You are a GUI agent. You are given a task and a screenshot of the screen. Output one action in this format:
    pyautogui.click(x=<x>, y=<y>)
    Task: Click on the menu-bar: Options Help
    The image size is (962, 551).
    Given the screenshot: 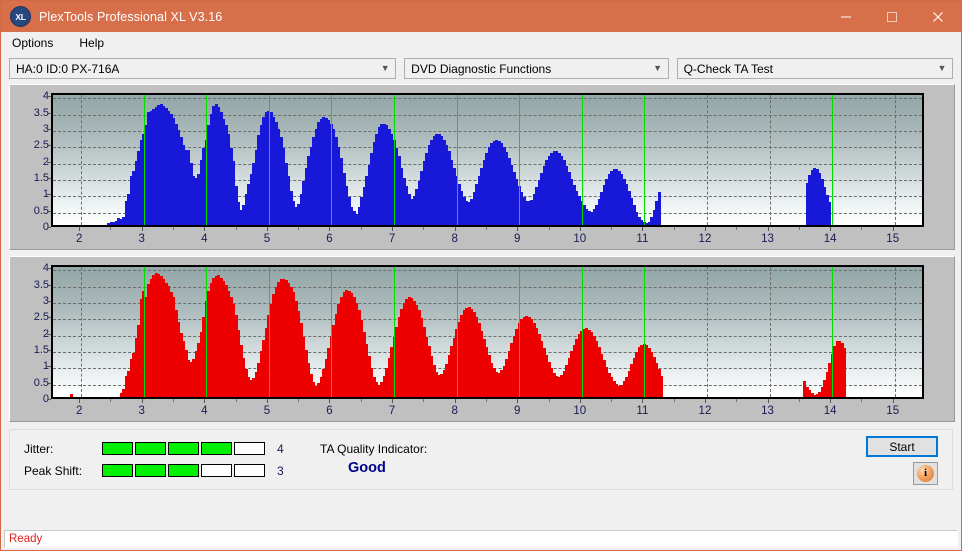 What is the action you would take?
    pyautogui.click(x=481, y=43)
    